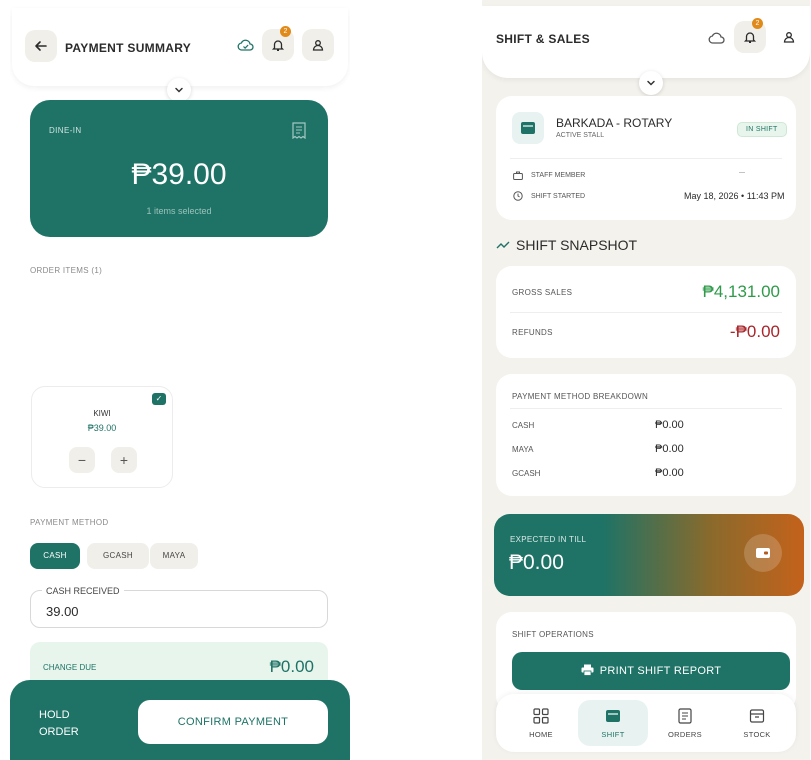 The width and height of the screenshot is (811, 760). What do you see at coordinates (669, 425) in the screenshot?
I see `breakdown-cash-value: ₱0.00` at bounding box center [669, 425].